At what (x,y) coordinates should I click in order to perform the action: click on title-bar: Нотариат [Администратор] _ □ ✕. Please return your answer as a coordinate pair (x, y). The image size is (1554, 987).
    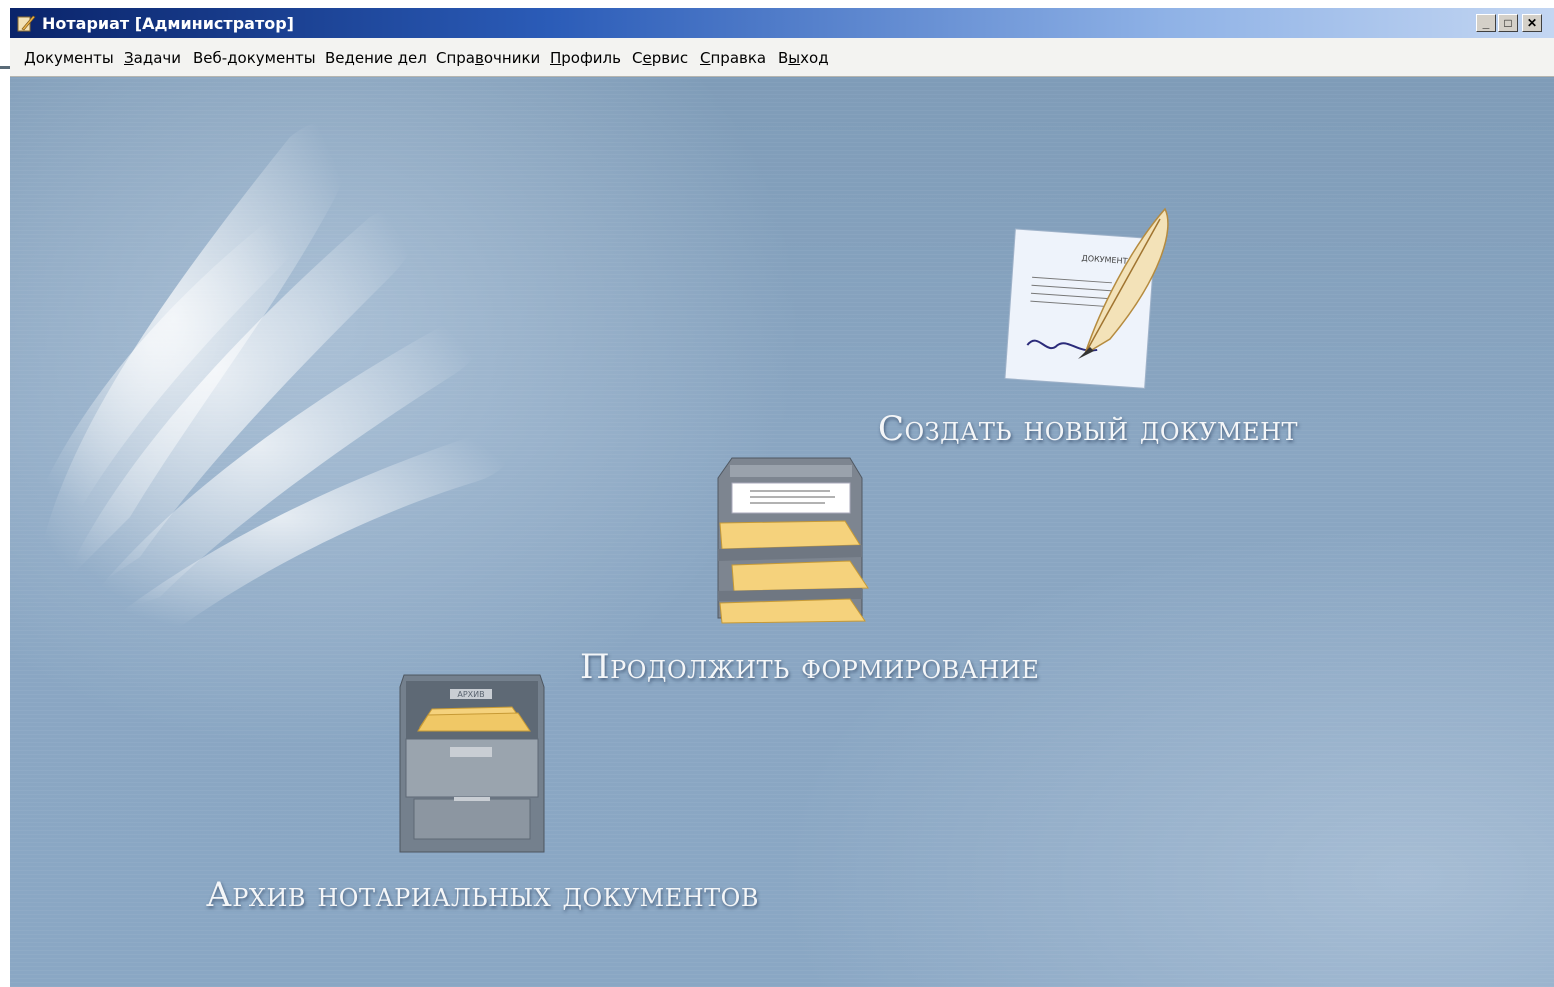
    Looking at the image, I should click on (782, 23).